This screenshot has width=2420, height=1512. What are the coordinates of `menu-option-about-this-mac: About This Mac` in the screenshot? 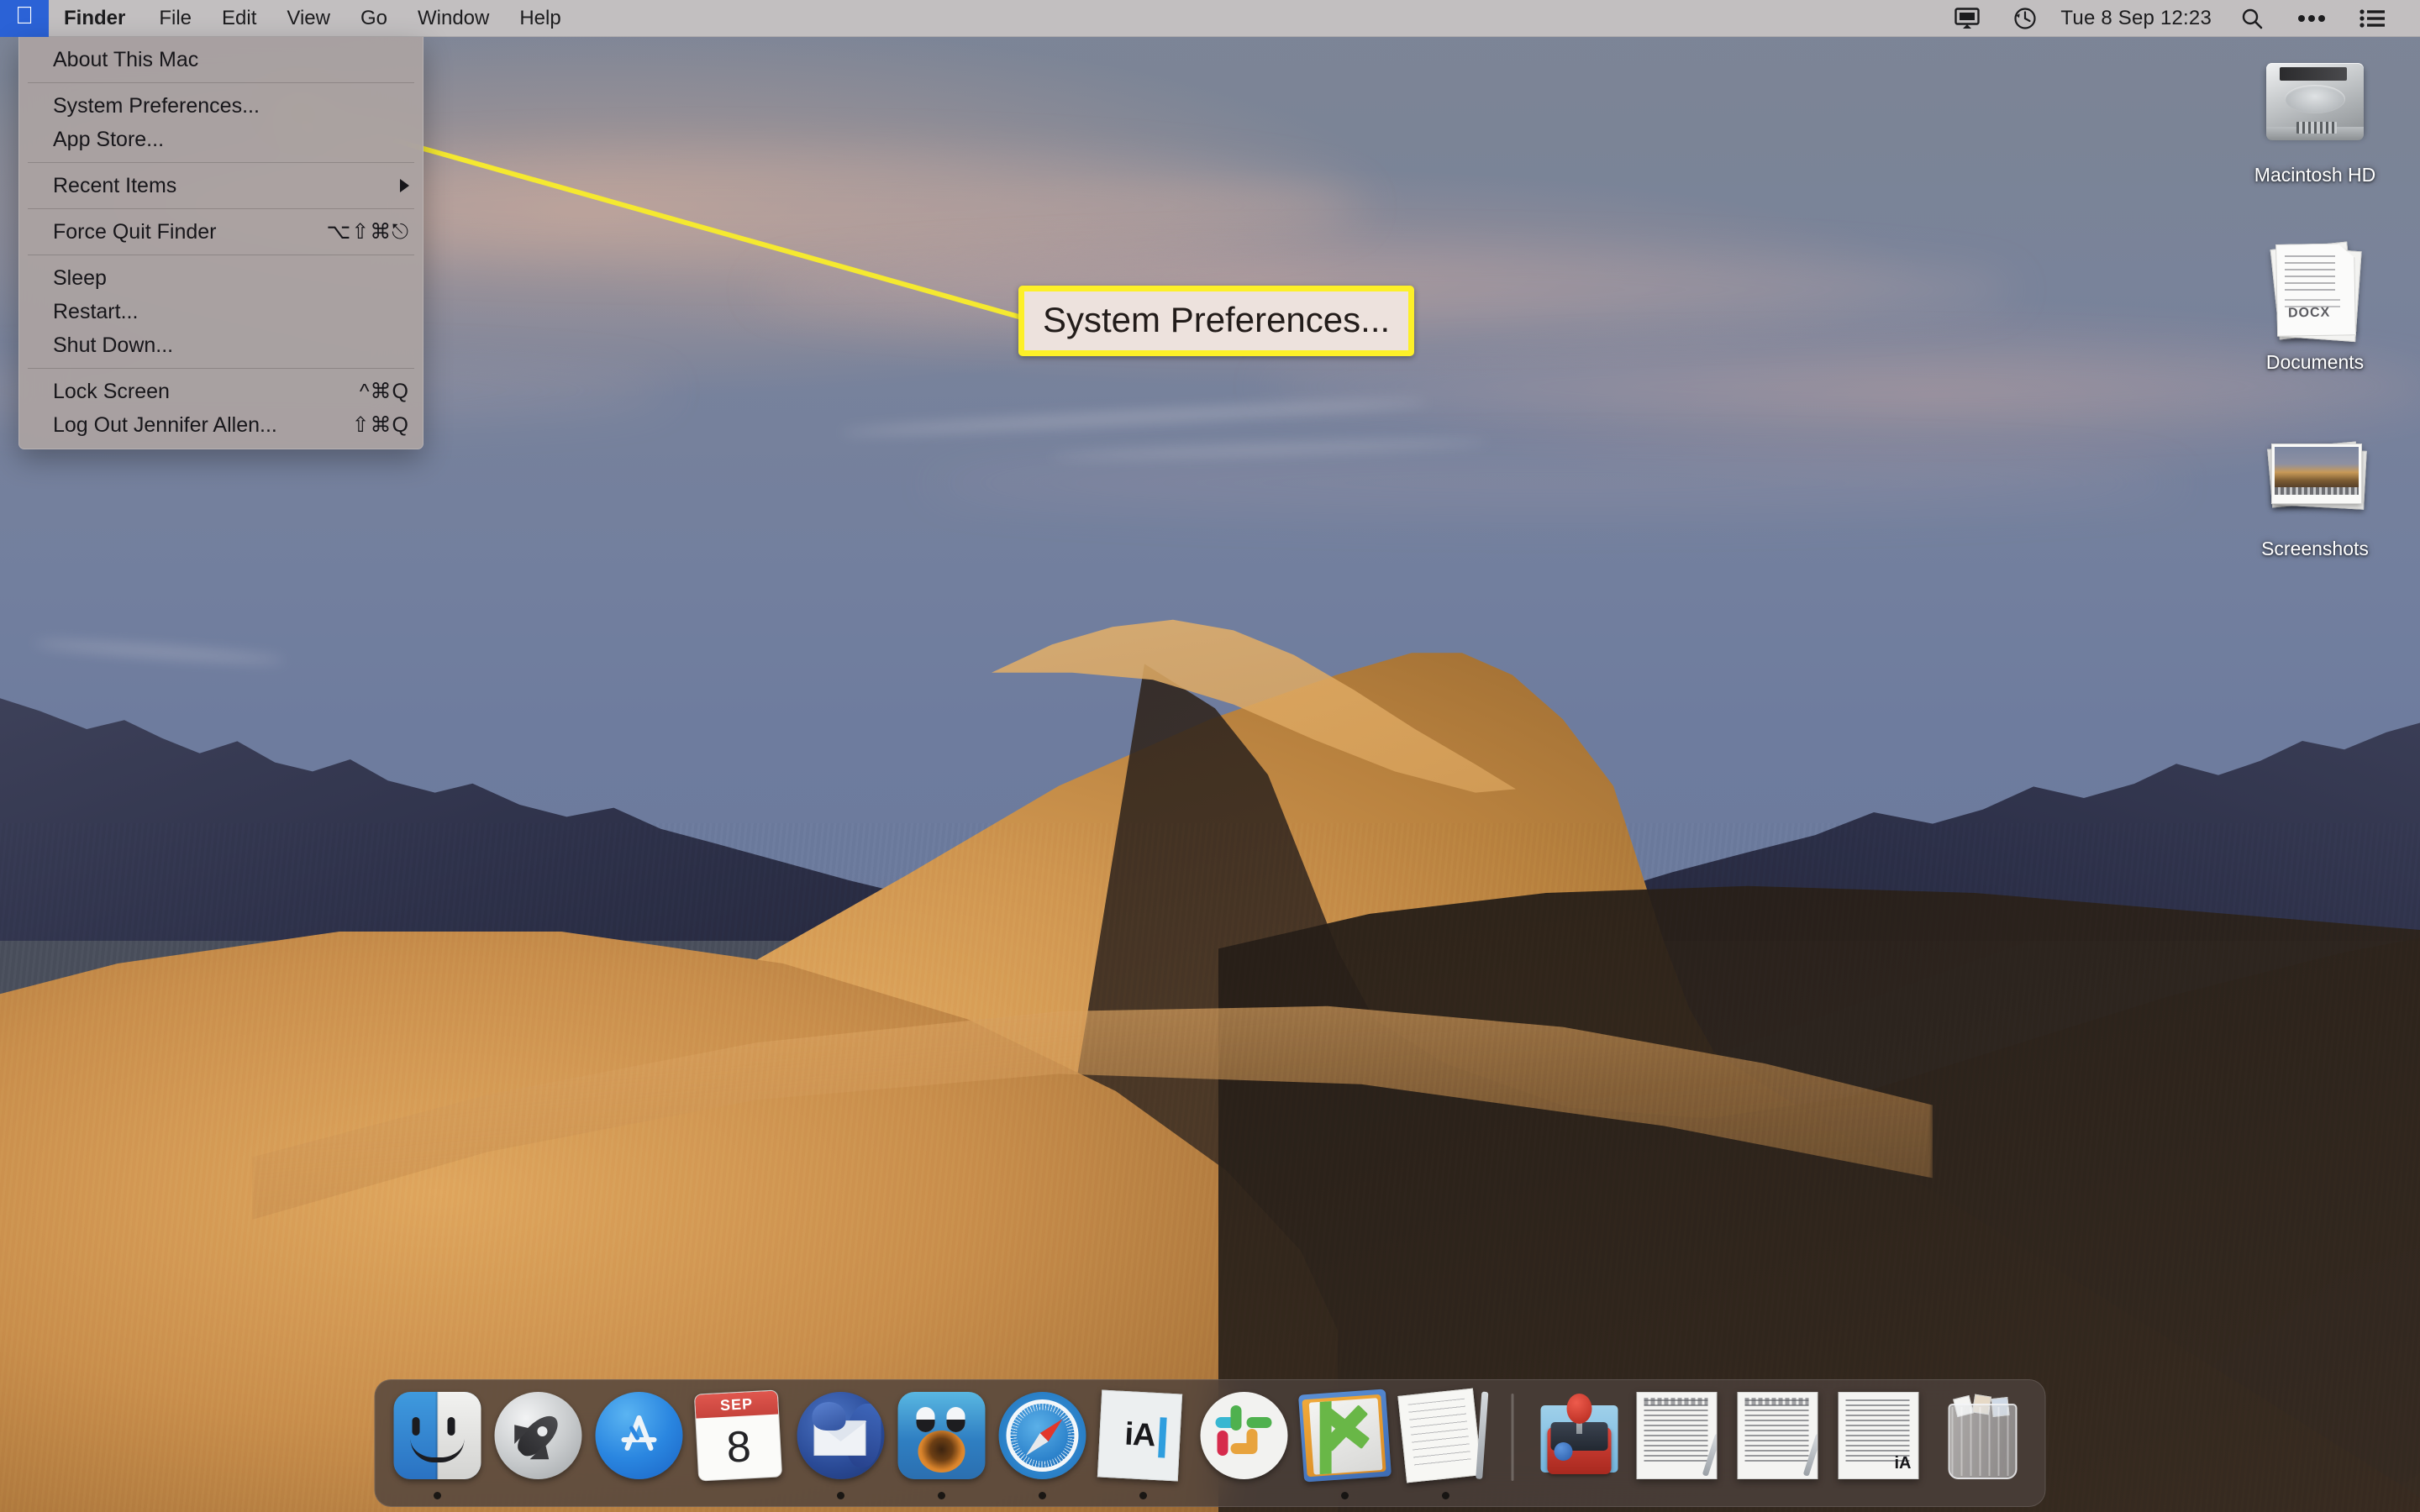 It's located at (221, 59).